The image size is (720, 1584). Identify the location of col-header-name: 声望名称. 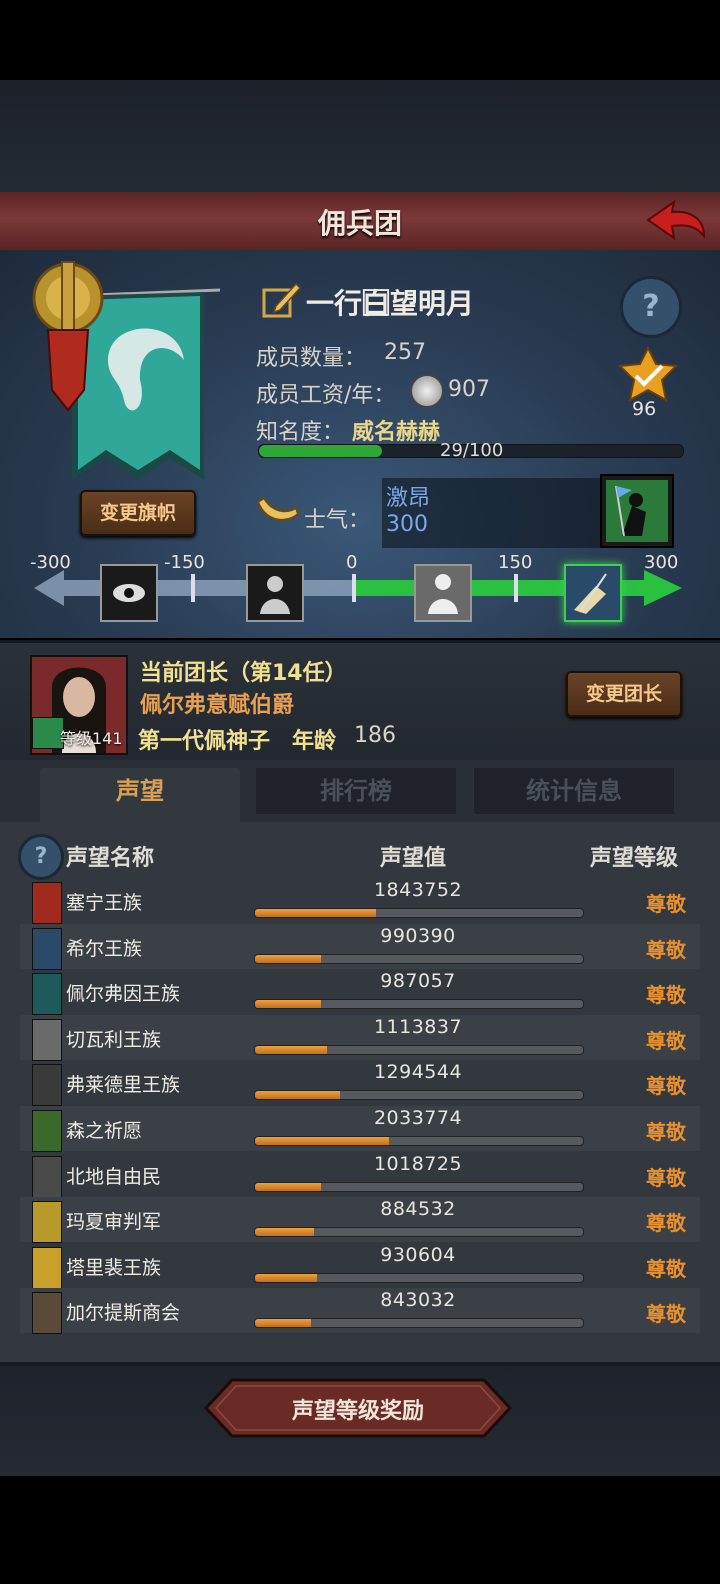
(110, 858).